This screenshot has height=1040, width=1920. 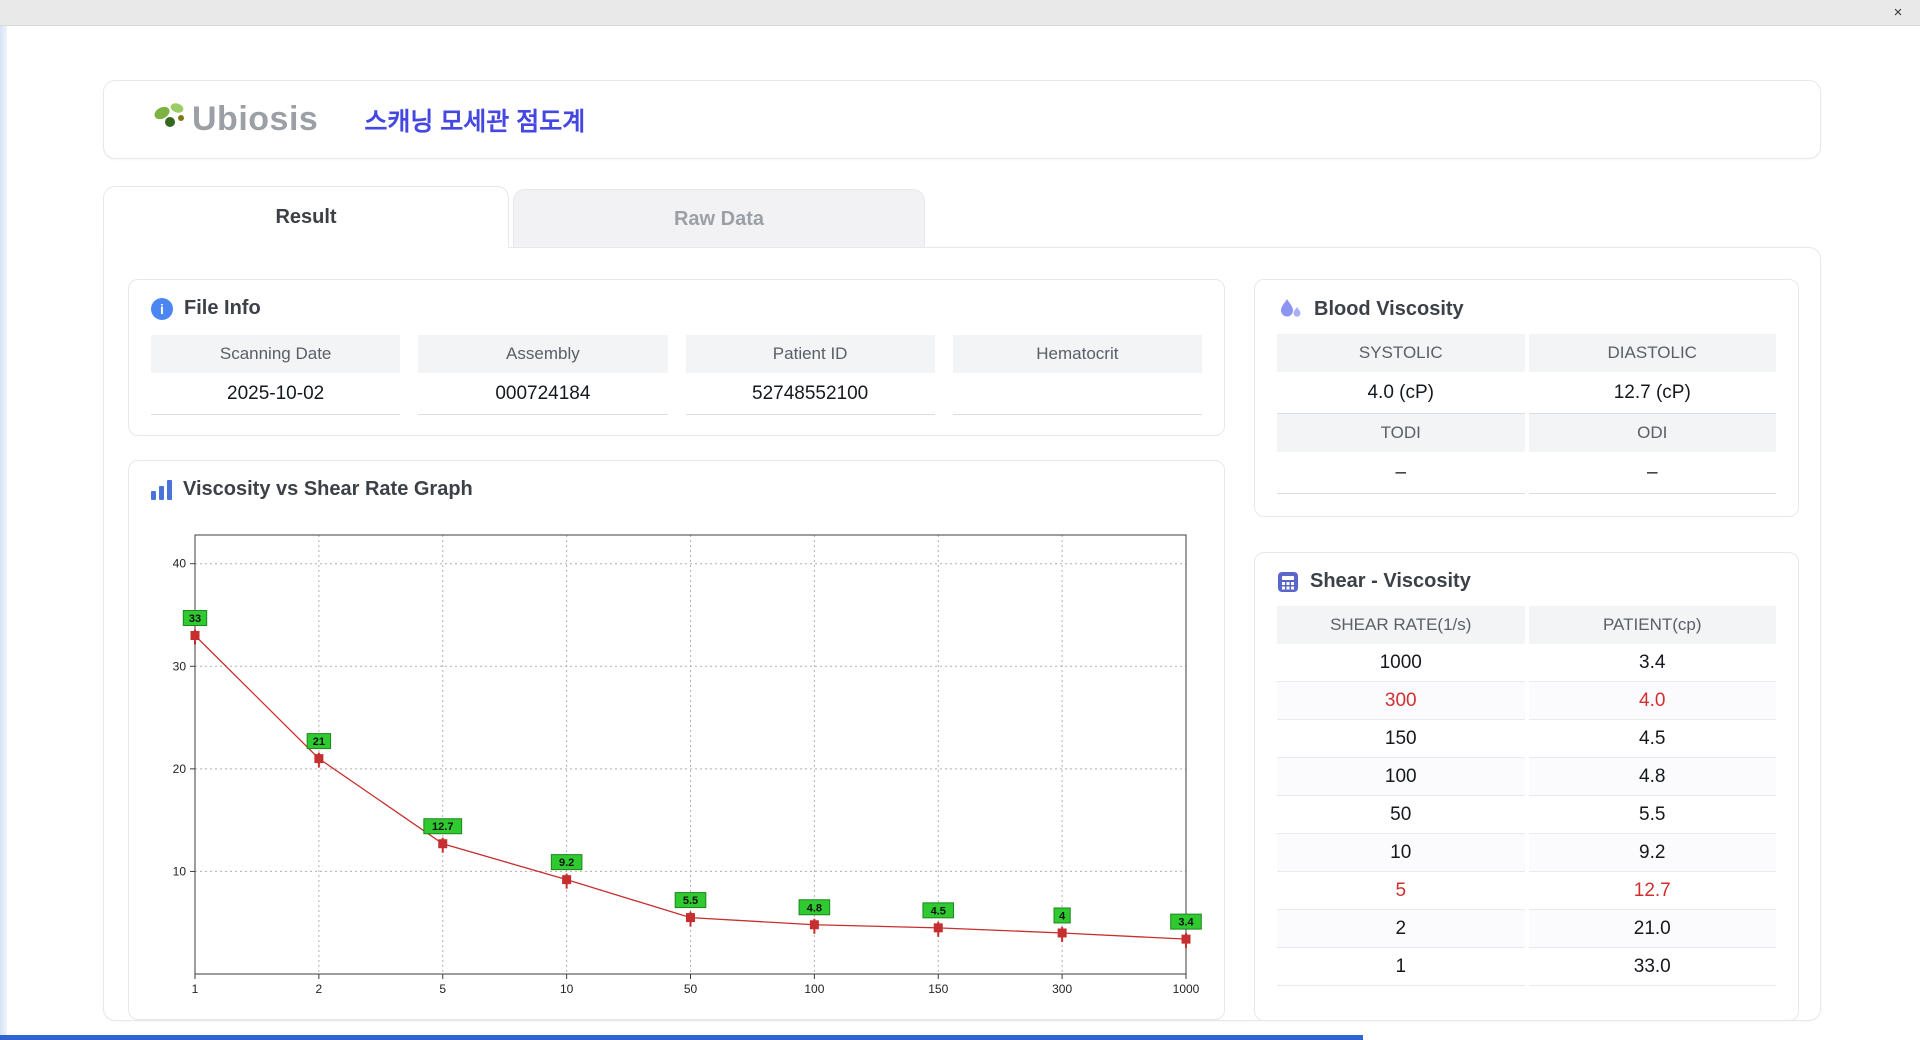 What do you see at coordinates (1401, 739) in the screenshot?
I see `shear-rate-cell: 150` at bounding box center [1401, 739].